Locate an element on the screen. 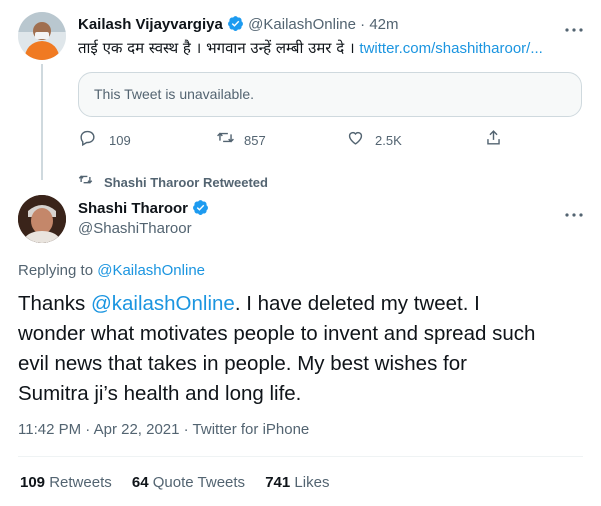  replying-to: Replying to @KailashOnline is located at coordinates (111, 270).